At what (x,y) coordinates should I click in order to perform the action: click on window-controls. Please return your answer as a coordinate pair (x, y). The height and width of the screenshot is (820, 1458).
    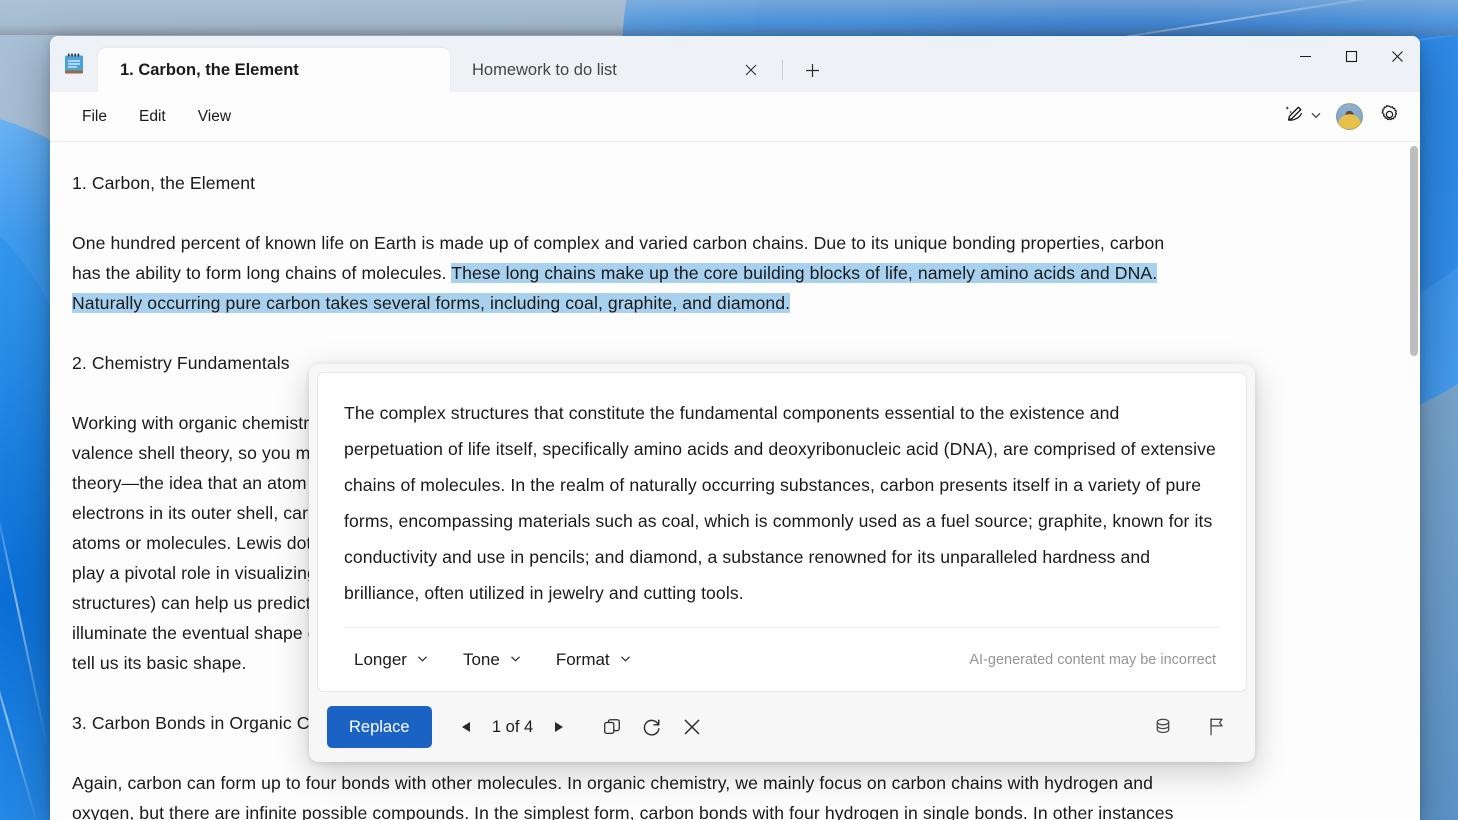
    Looking at the image, I should click on (1351, 56).